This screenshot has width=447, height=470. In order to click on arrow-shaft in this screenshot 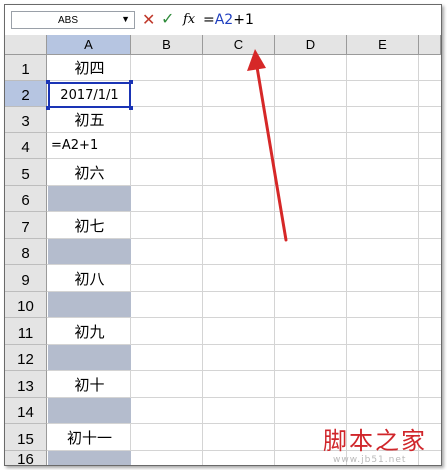, I will do `click(271, 153)`.